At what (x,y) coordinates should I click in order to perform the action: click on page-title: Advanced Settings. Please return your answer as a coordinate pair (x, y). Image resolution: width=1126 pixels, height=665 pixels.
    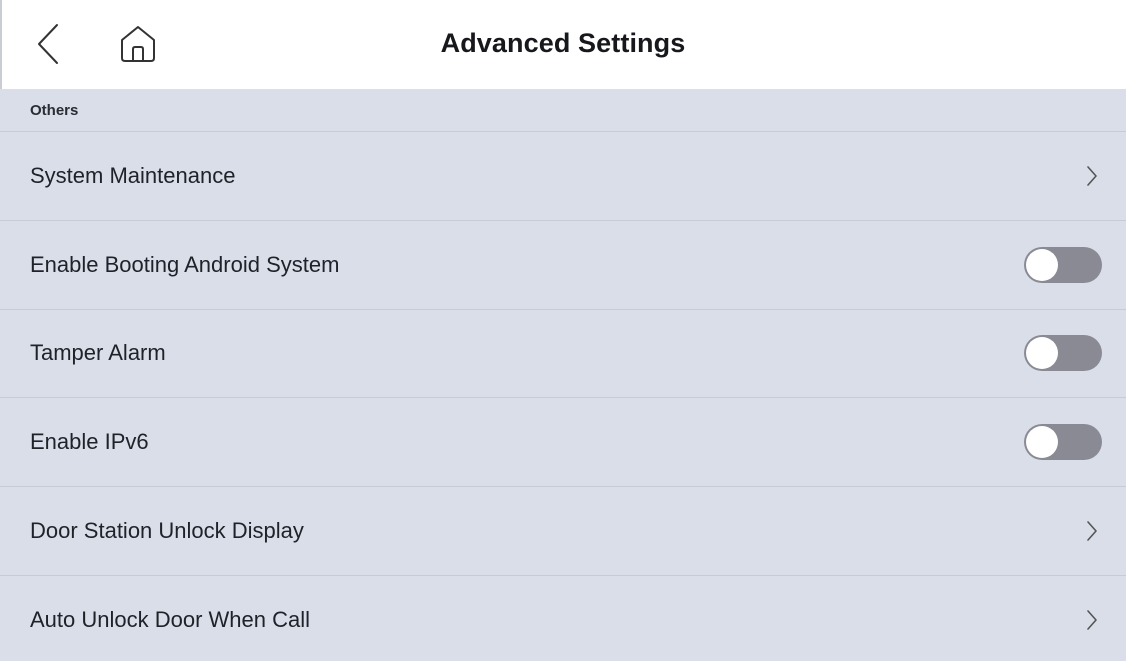
    Looking at the image, I should click on (563, 43).